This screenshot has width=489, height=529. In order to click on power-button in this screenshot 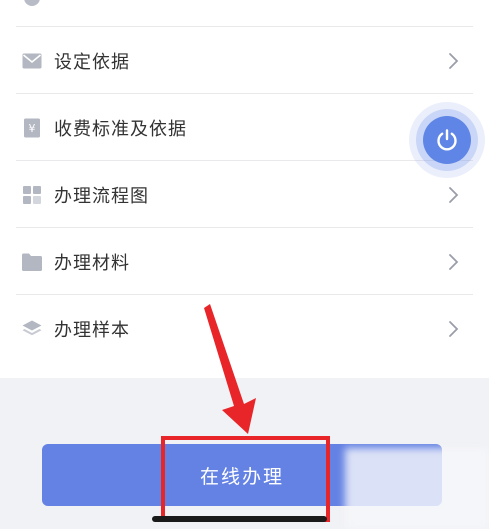, I will do `click(447, 140)`.